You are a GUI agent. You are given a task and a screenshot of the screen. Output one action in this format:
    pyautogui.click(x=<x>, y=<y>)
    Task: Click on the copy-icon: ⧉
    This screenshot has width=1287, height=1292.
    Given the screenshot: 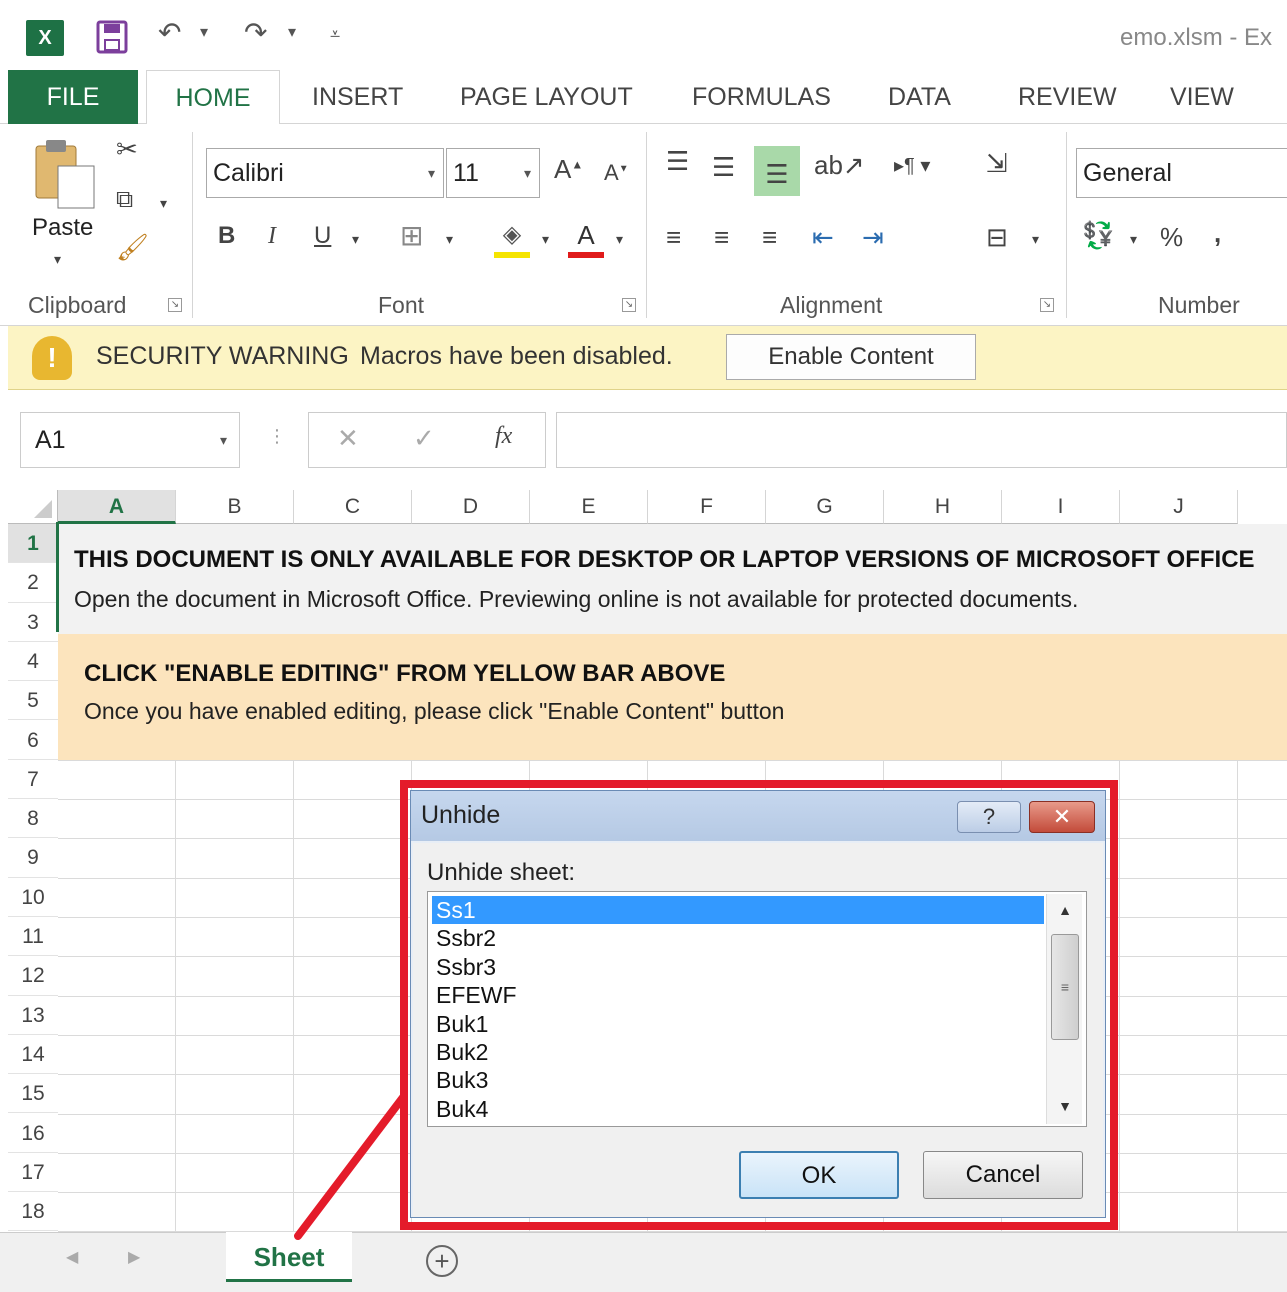 What is the action you would take?
    pyautogui.click(x=124, y=200)
    